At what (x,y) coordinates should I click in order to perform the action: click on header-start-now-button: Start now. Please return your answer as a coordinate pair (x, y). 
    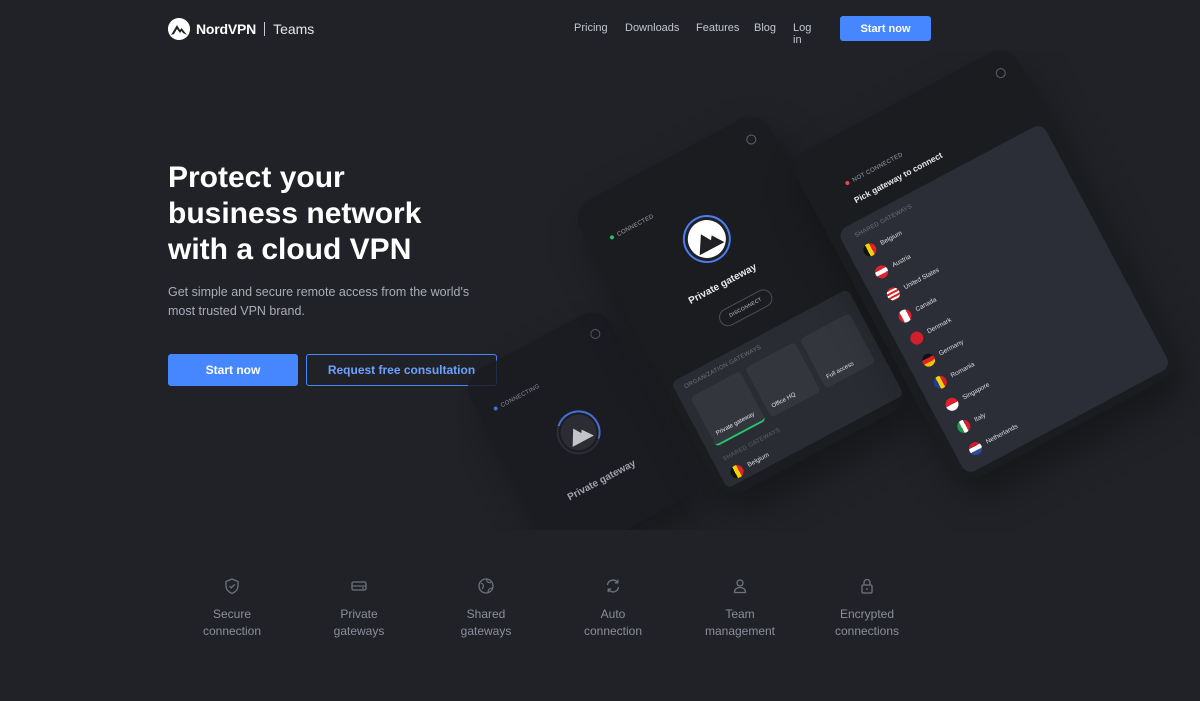
    Looking at the image, I should click on (885, 28).